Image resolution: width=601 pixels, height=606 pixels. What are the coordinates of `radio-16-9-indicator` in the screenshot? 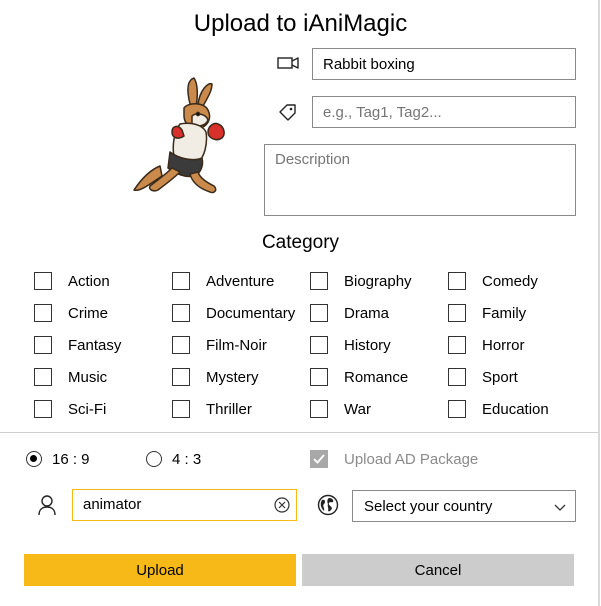 It's located at (34, 459).